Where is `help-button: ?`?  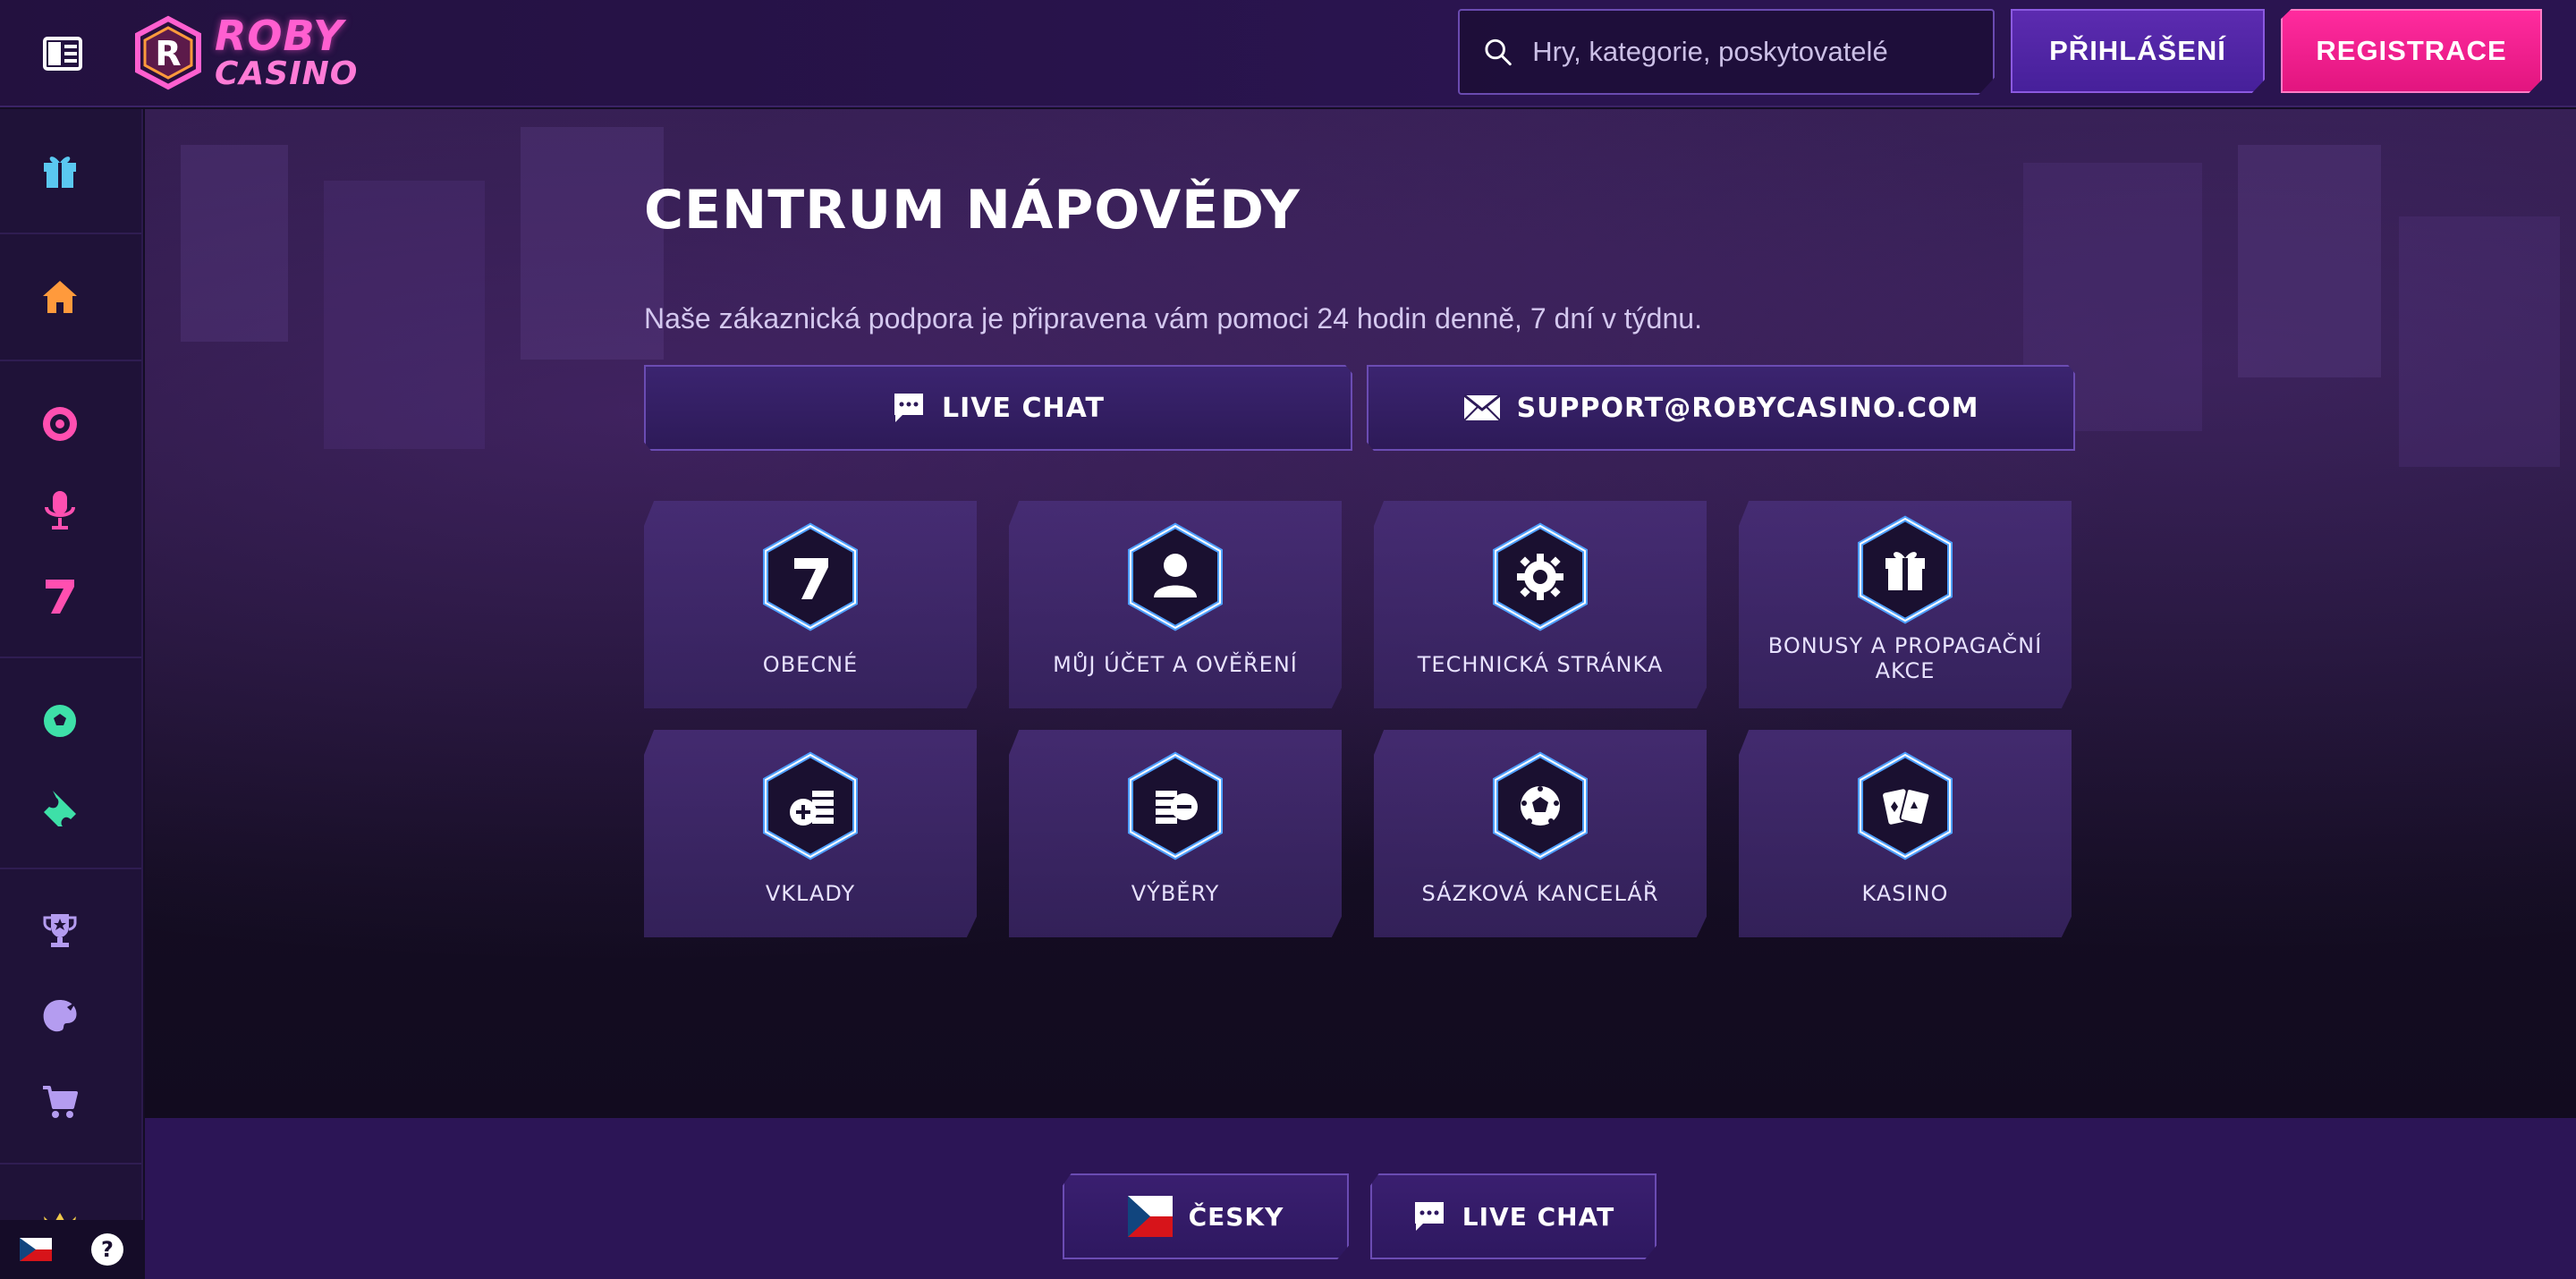
help-button: ? is located at coordinates (107, 1250).